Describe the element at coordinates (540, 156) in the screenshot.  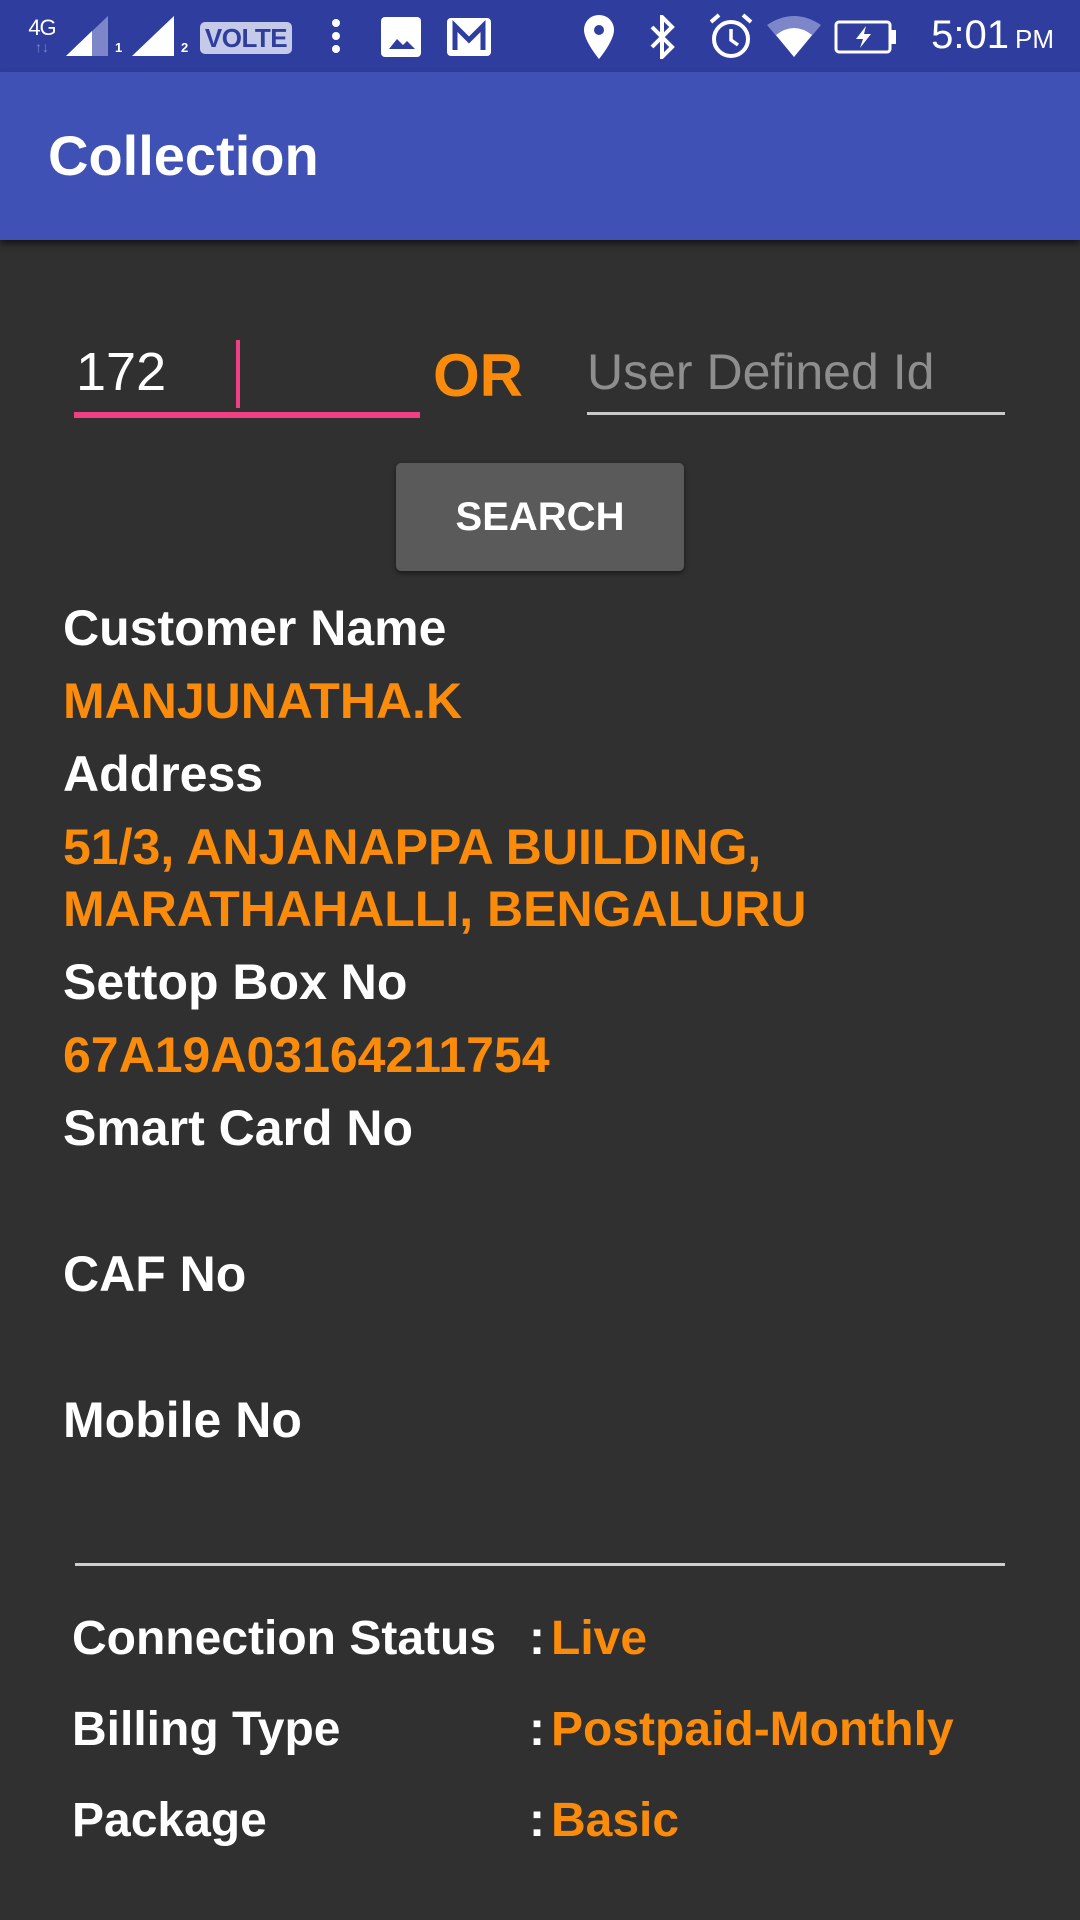
I see `app-bar: Collection` at that location.